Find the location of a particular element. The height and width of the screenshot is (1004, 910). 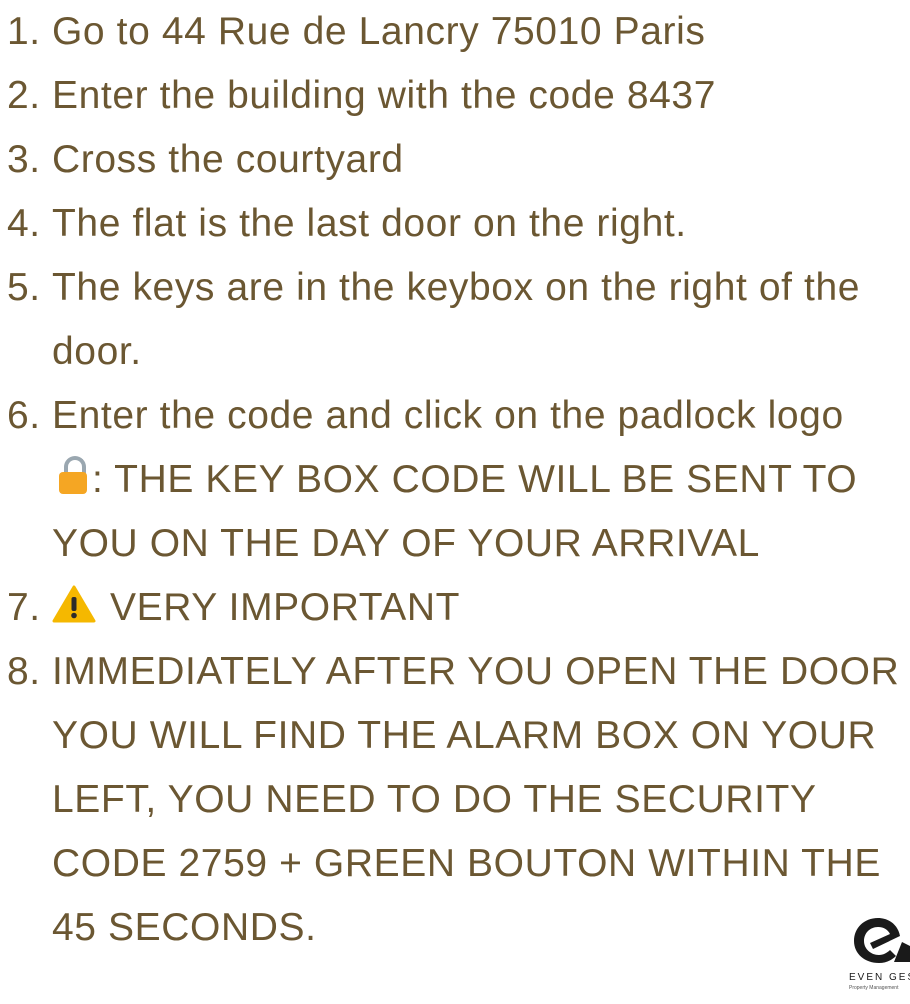

step-7: 7. VERY IMPORTANT is located at coordinates (455, 608).